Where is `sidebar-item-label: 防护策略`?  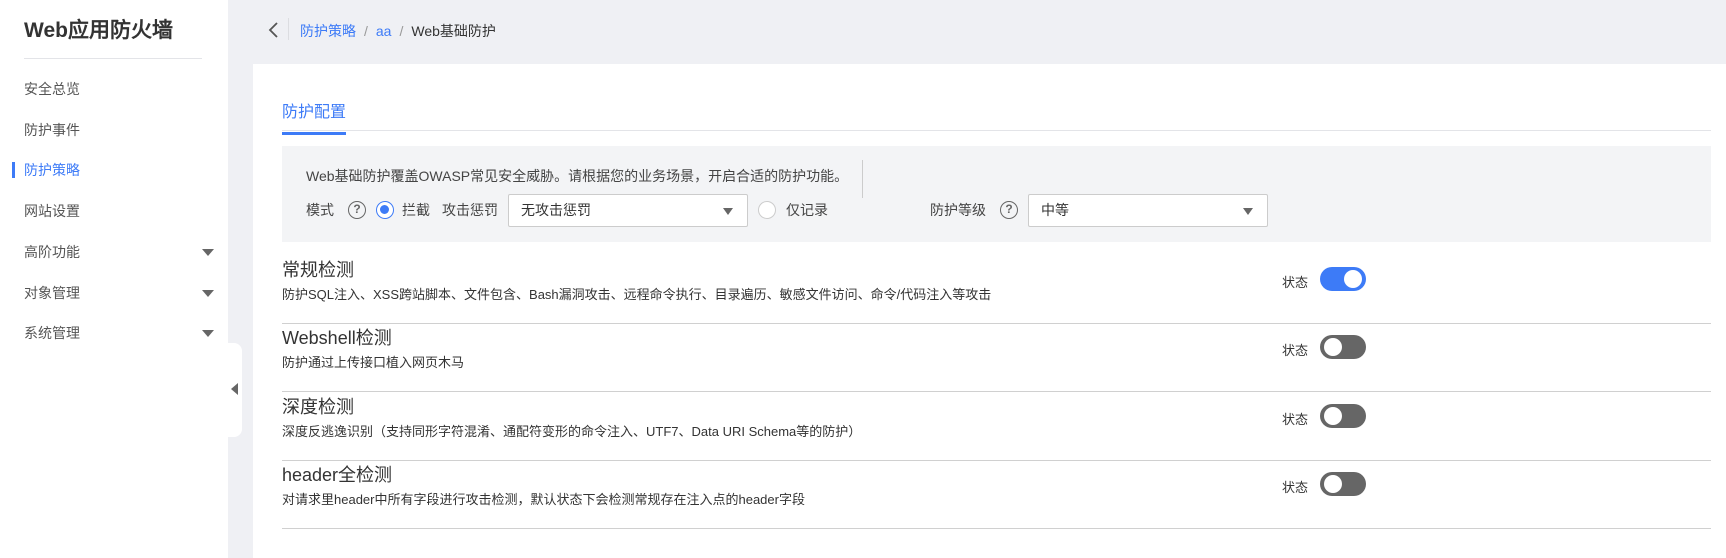 sidebar-item-label: 防护策略 is located at coordinates (52, 170).